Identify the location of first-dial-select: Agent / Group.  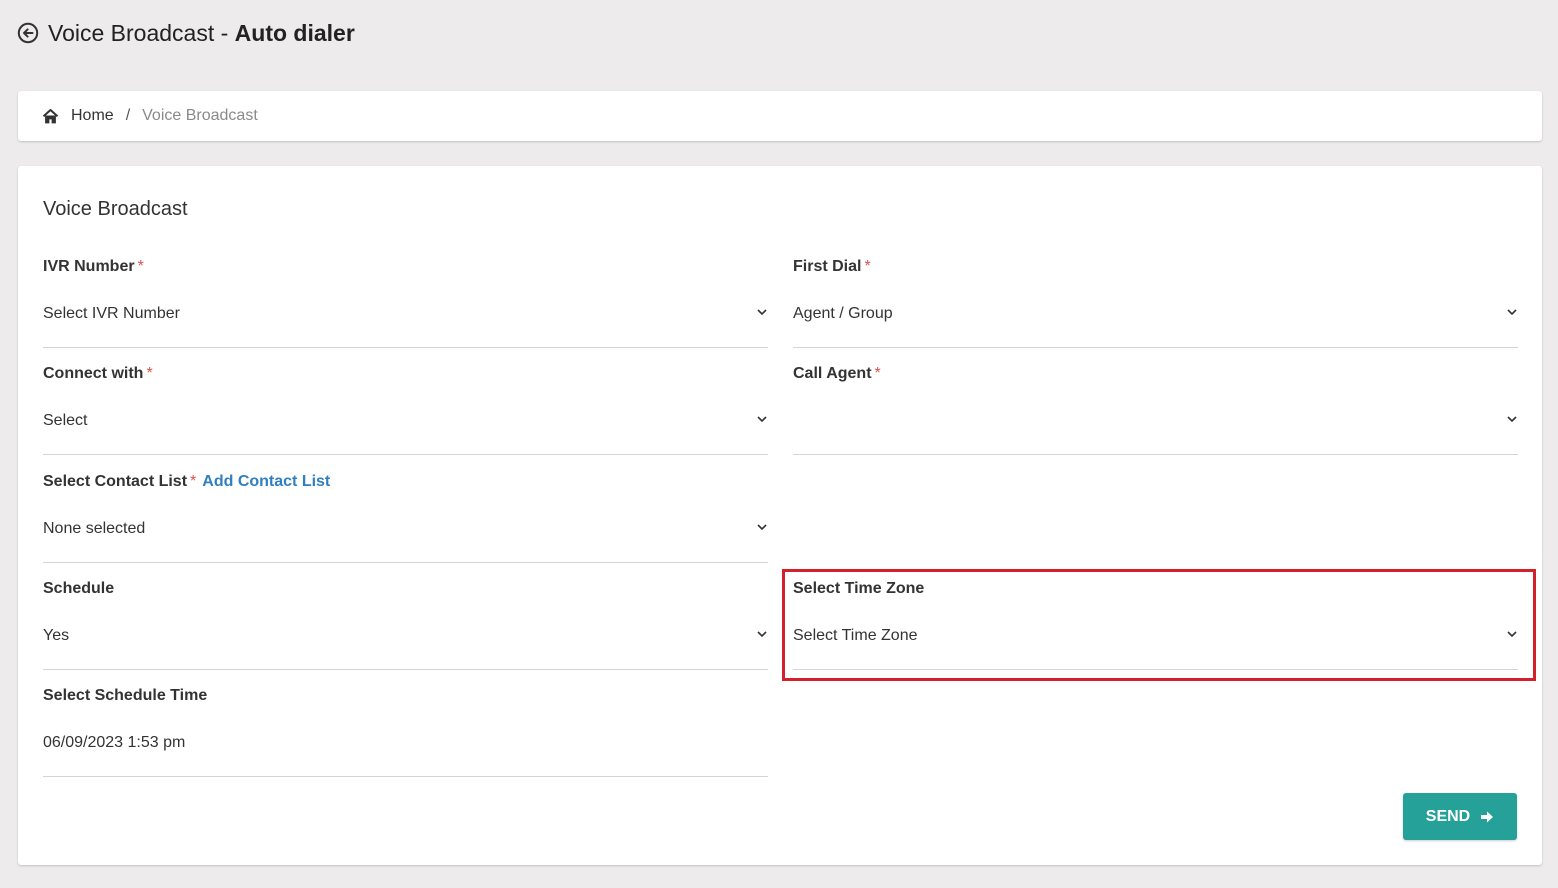
(1155, 324).